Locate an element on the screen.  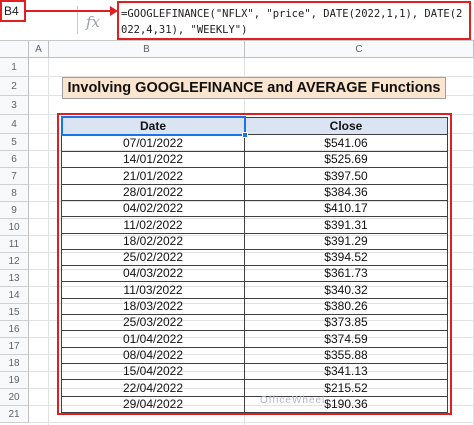
row-header-12: 12 is located at coordinates (14, 261).